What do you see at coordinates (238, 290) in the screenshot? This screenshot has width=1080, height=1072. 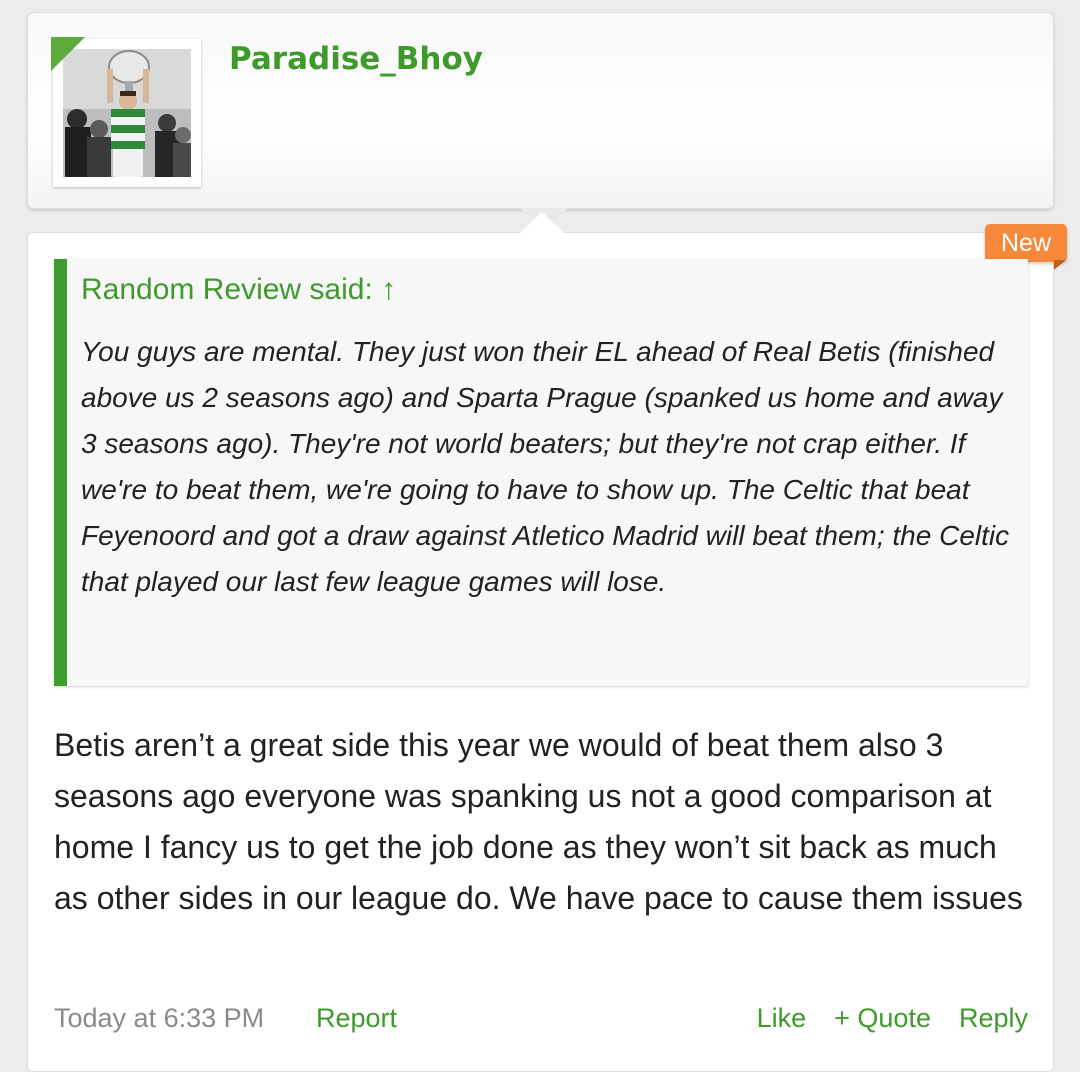 I see `quote-attribution-link: Random Review said: ↑` at bounding box center [238, 290].